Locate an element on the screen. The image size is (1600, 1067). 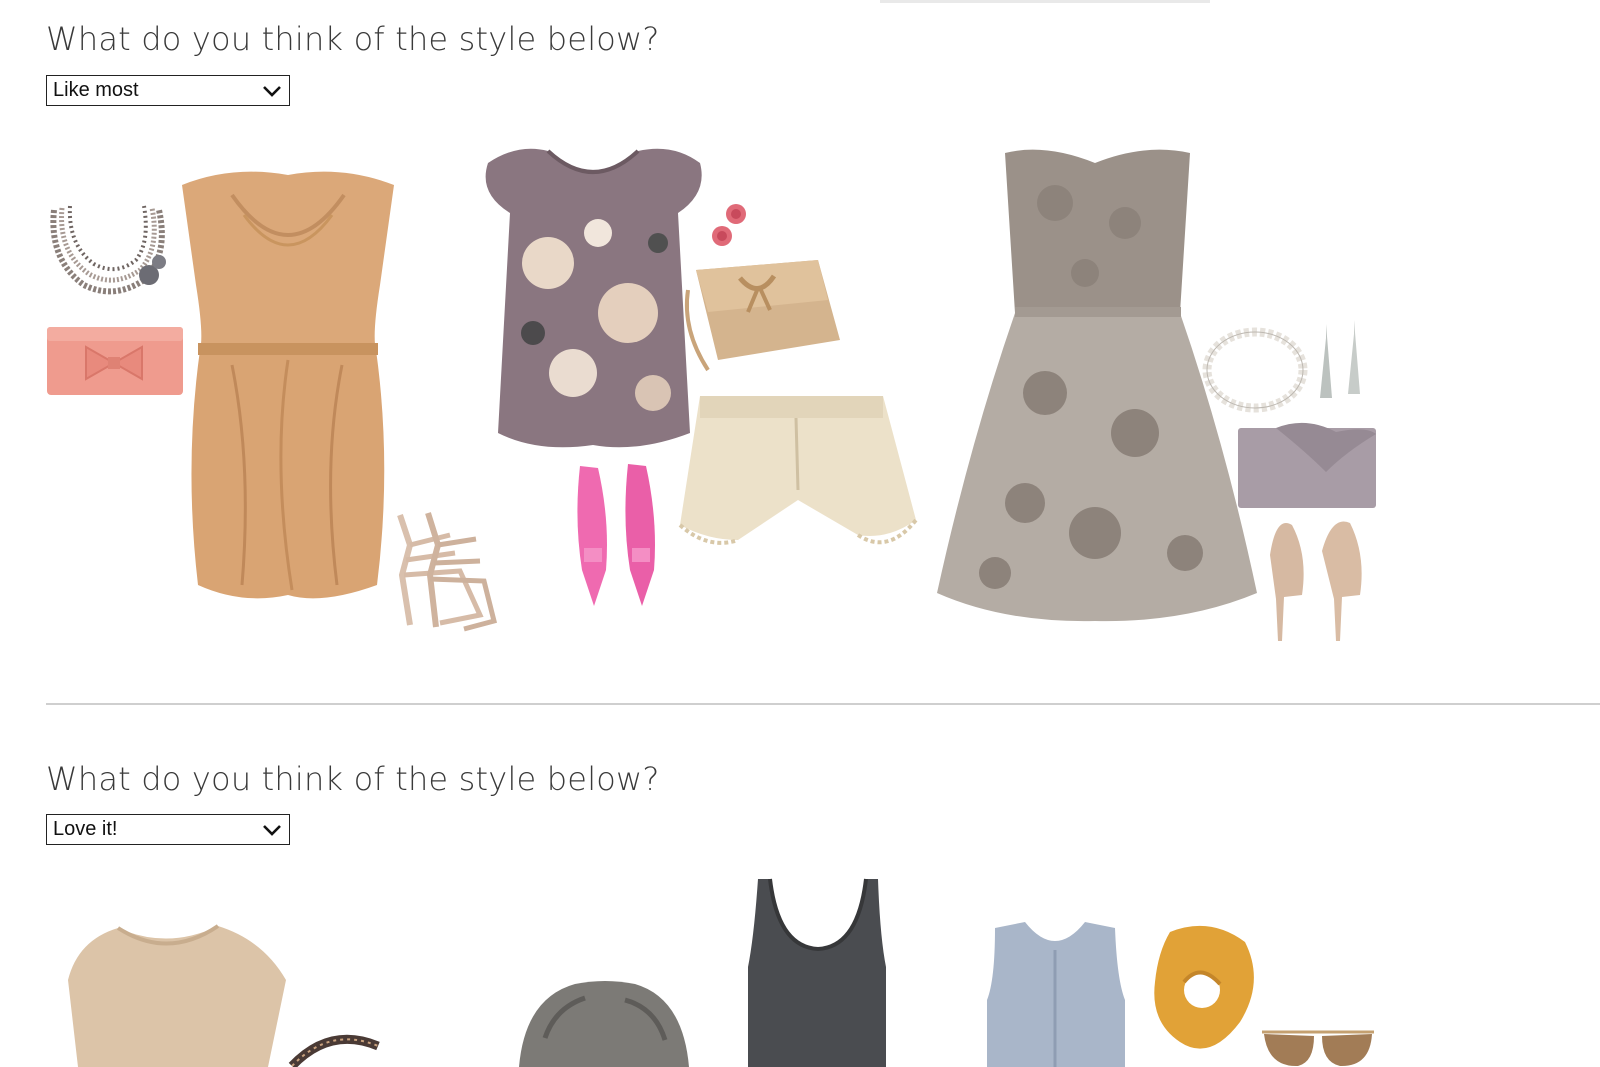
tan-draped-dress-icon is located at coordinates (288, 385).